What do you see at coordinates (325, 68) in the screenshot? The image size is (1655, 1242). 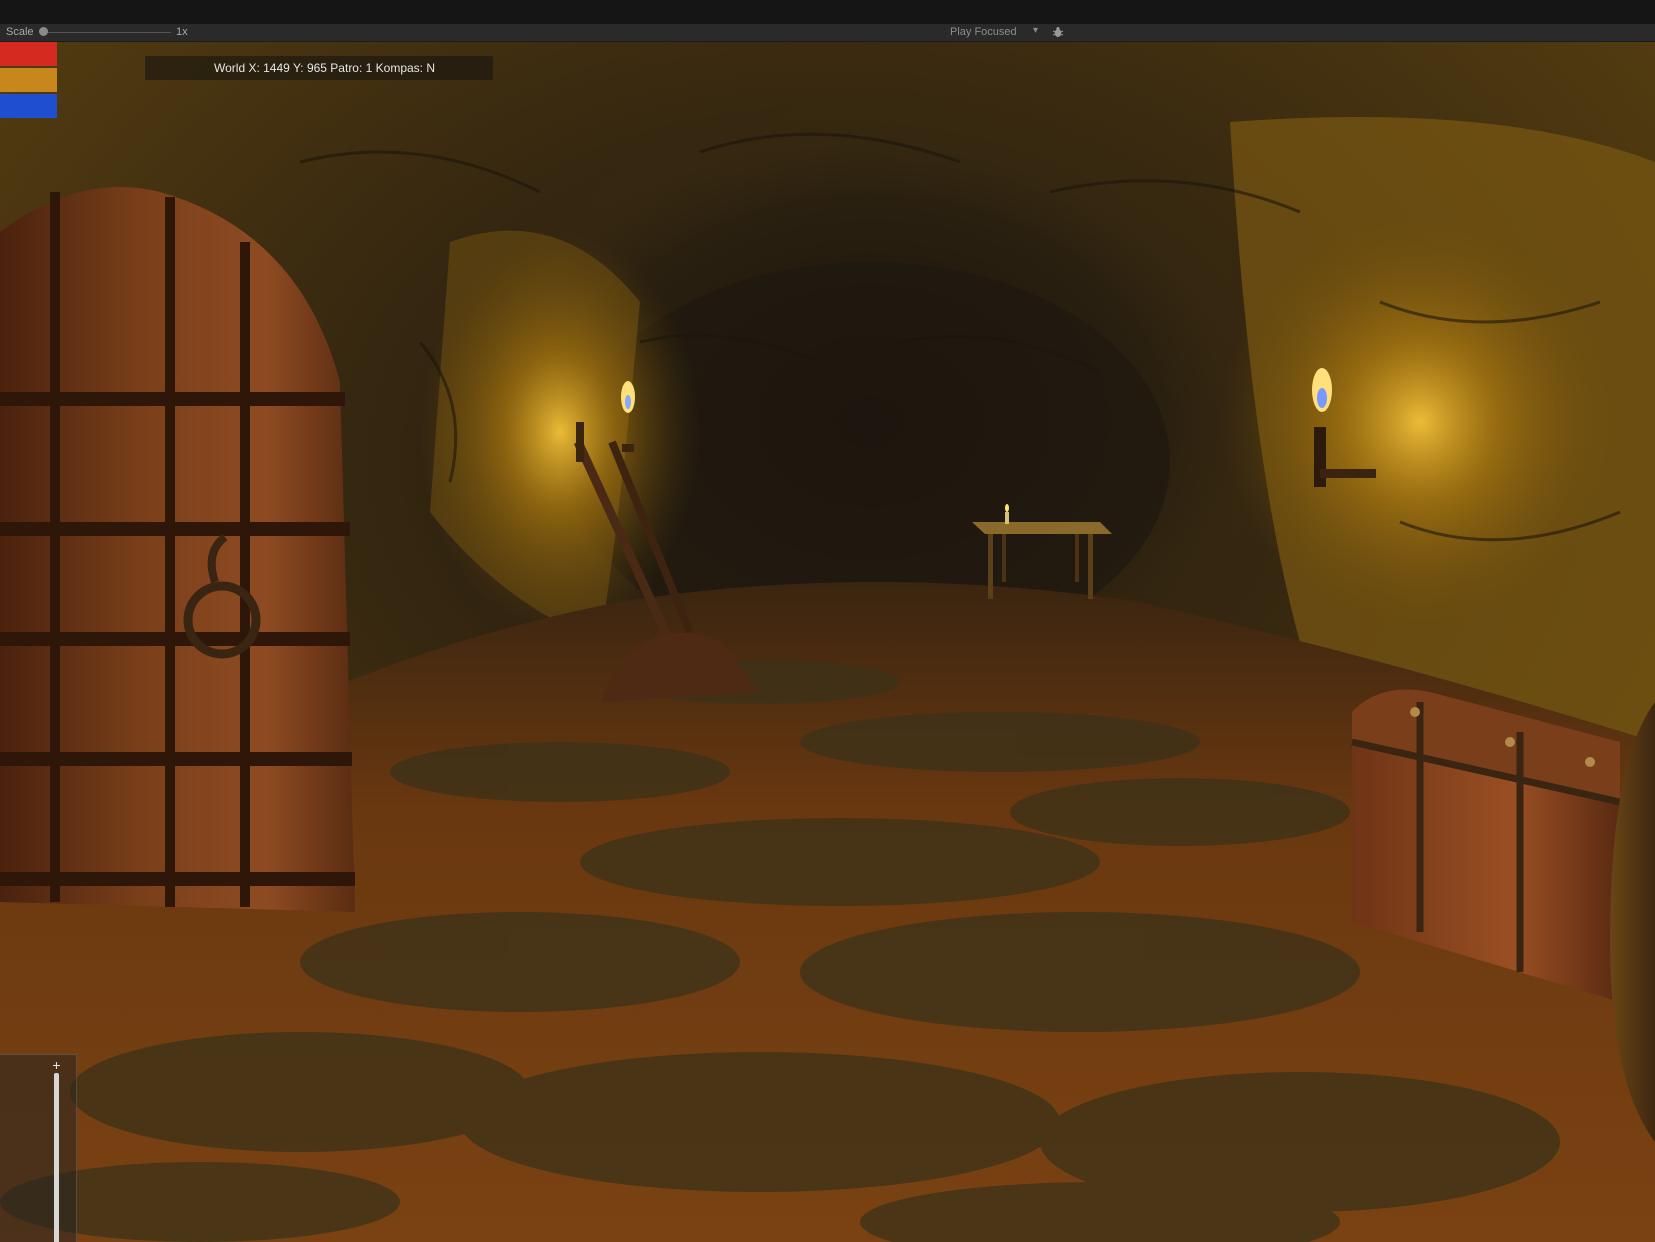 I see `coordinates-readout: World X: 1449 Y: 965 Patro: 1 Kompas: N` at bounding box center [325, 68].